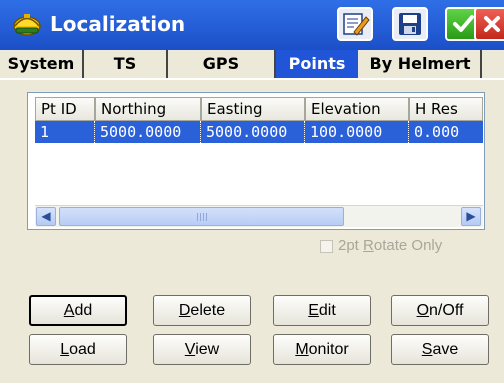 The height and width of the screenshot is (383, 504). I want to click on table-header: Pt ID Northing Easting Elevation H Res, so click(259, 110).